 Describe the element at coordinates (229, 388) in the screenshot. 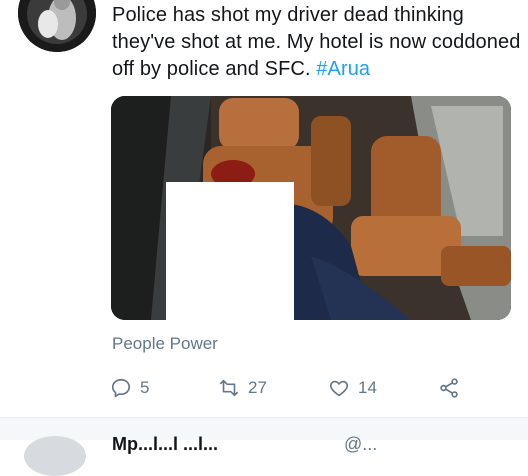

I see `retweet-icon` at that location.